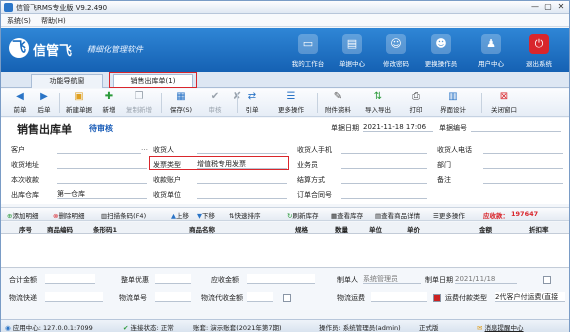 The width and height of the screenshot is (570, 332). Describe the element at coordinates (109, 103) in the screenshot. I see `add-button: ✚ 新增` at that location.